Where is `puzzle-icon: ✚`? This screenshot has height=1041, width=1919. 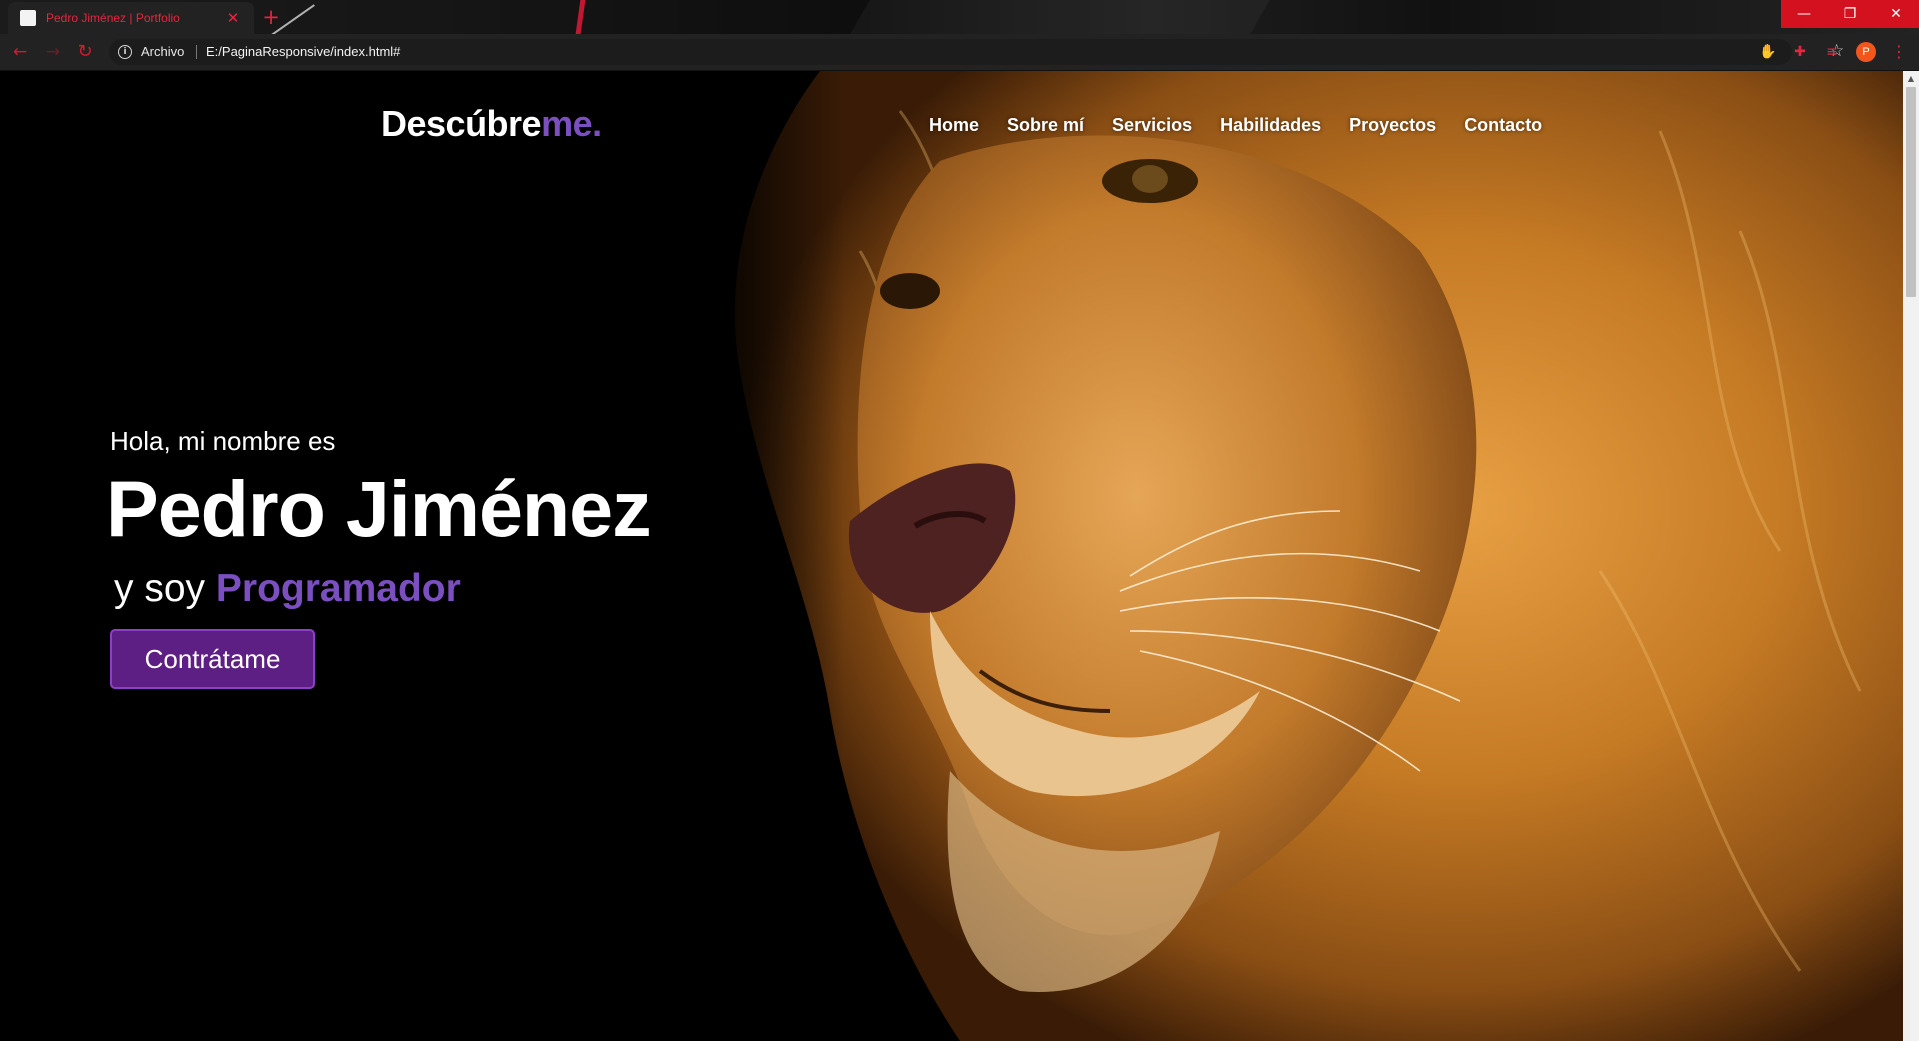
puzzle-icon: ✚ is located at coordinates (1800, 52).